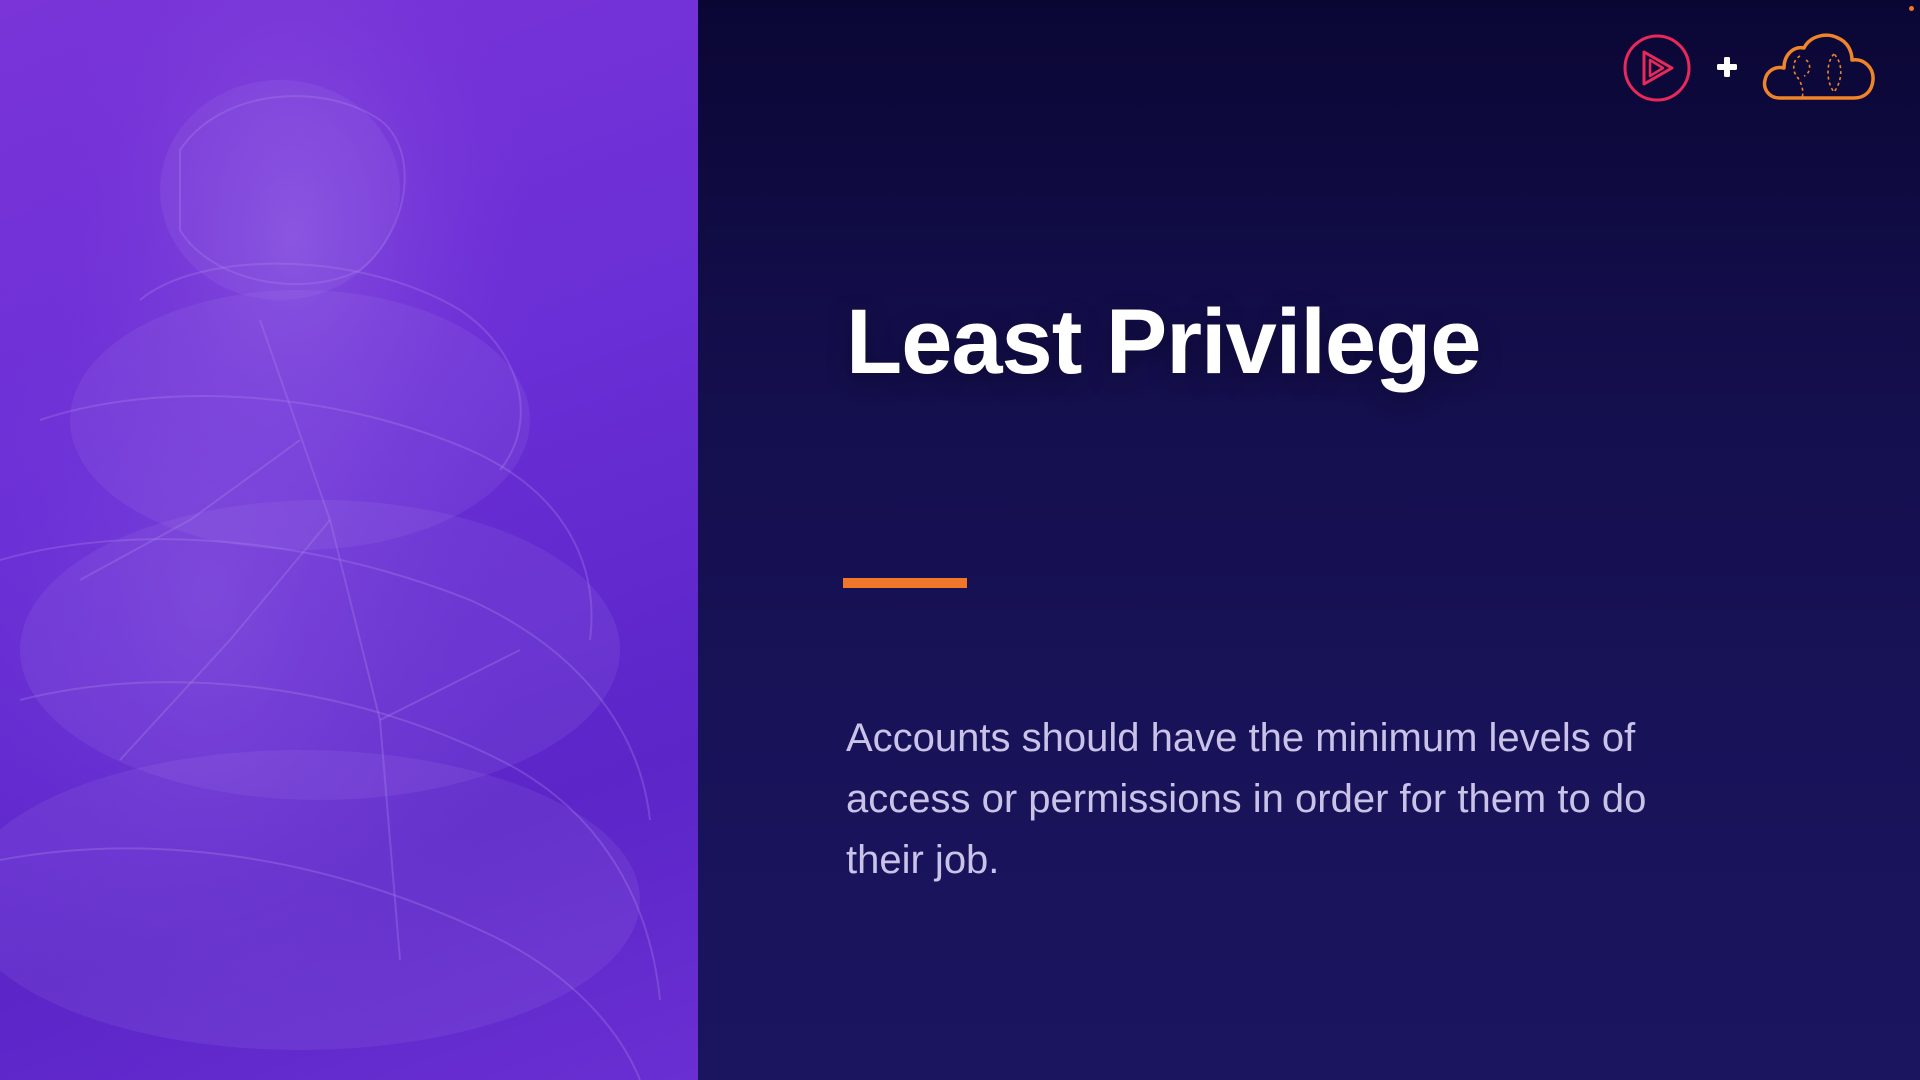 Image resolution: width=1920 pixels, height=1080 pixels. What do you see at coordinates (1750, 70) in the screenshot?
I see `logo-group` at bounding box center [1750, 70].